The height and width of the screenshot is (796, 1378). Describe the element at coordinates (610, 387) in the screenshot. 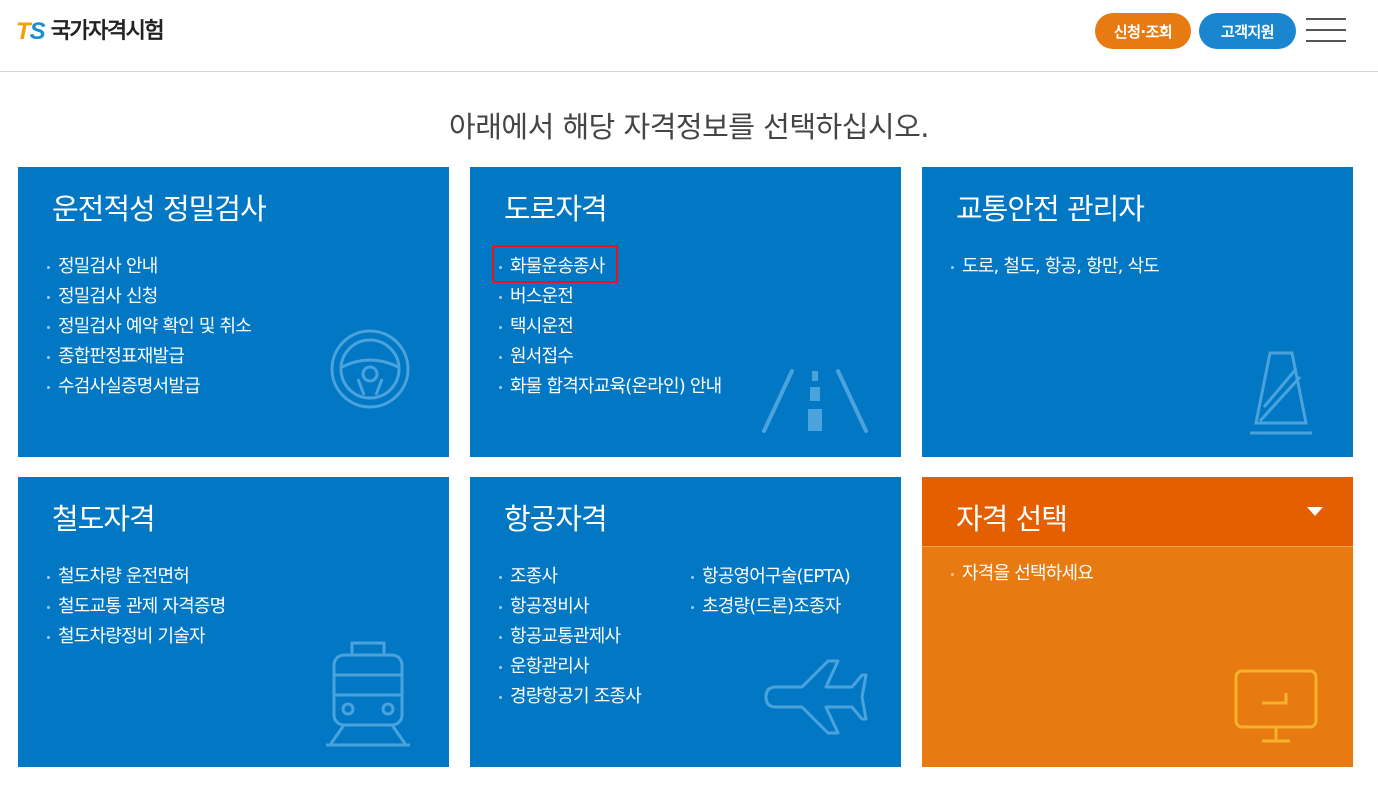

I see `menu-item-freight-online-education: 화물 합격자교육(온라인) 안내` at that location.